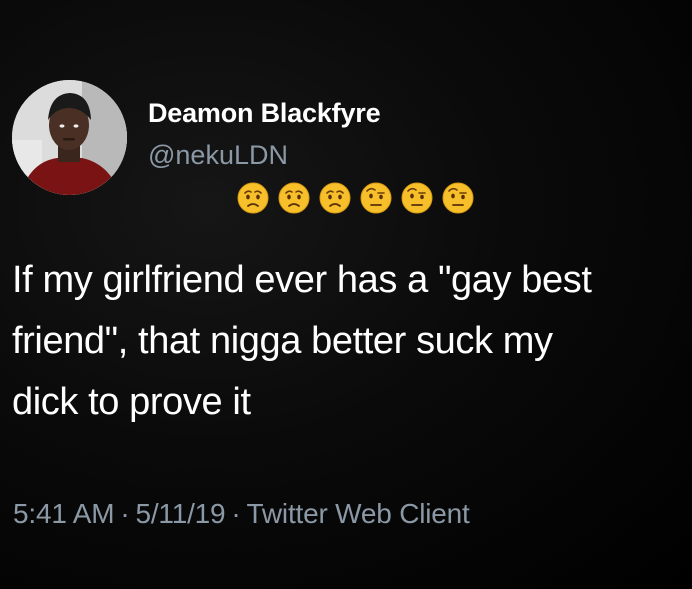 This screenshot has height=589, width=692. What do you see at coordinates (218, 155) in the screenshot?
I see `user-handle: @nekuLDN` at bounding box center [218, 155].